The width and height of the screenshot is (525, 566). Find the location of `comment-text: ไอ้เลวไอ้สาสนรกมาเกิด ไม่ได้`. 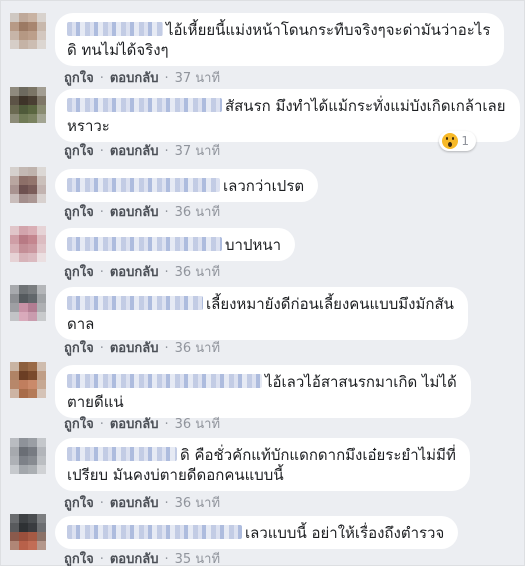

comment-text: ไอ้เลวไอ้สาสนรกมาเกิด ไม่ได้ is located at coordinates (361, 382).